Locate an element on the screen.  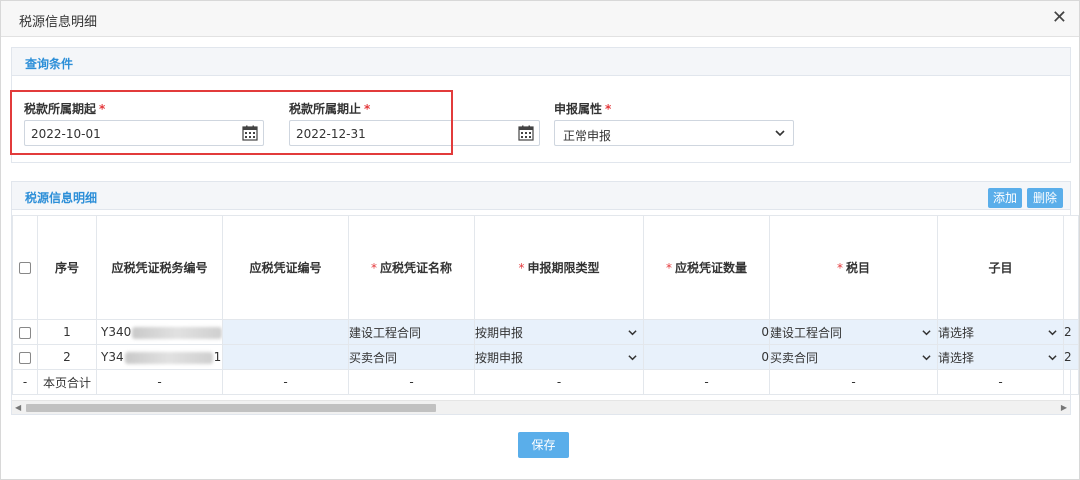
voucher-name-cell: 买卖合同 is located at coordinates (411, 357).